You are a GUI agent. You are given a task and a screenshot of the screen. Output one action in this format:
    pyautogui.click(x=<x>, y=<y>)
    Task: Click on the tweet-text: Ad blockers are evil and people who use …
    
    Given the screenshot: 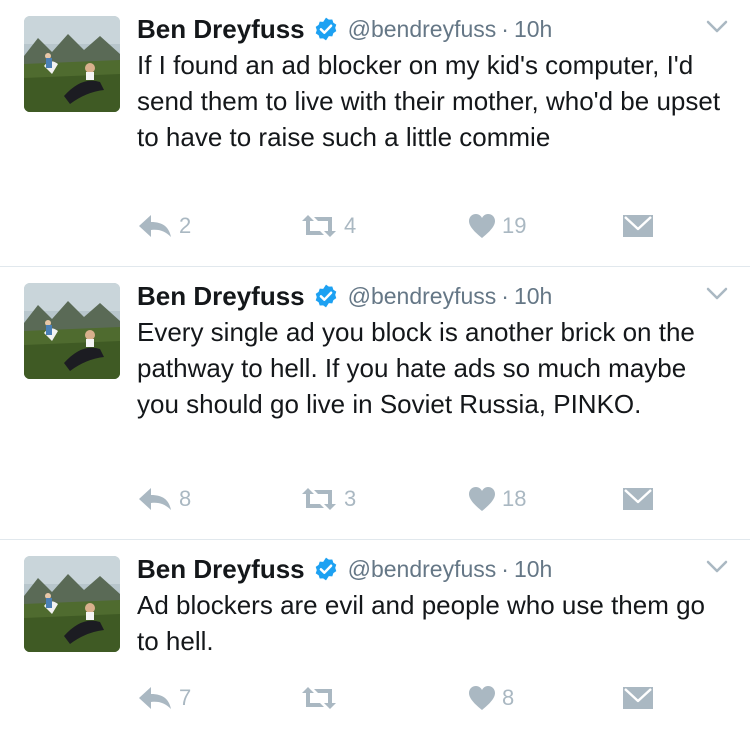 What is the action you would take?
    pyautogui.click(x=421, y=623)
    